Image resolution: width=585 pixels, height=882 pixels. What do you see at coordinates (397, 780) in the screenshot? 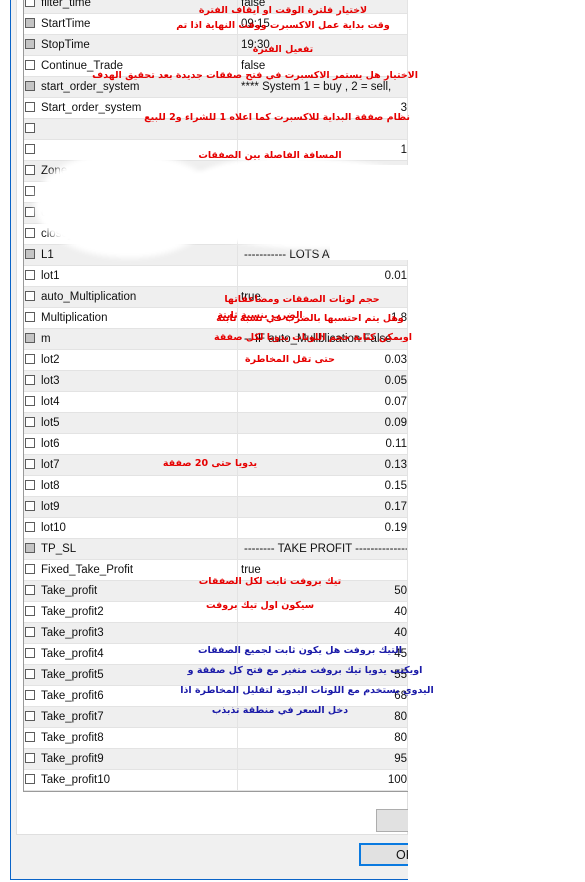
I see `property-value: 100` at bounding box center [397, 780].